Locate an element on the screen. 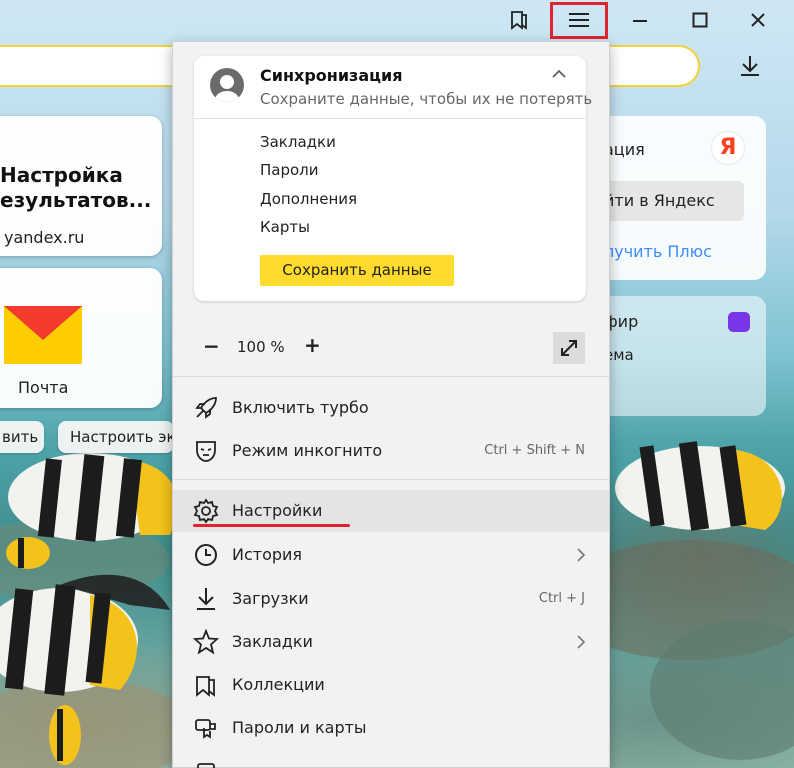 Image resolution: width=794 pixels, height=768 pixels. tile-title-line1: Настройка is located at coordinates (61, 175).